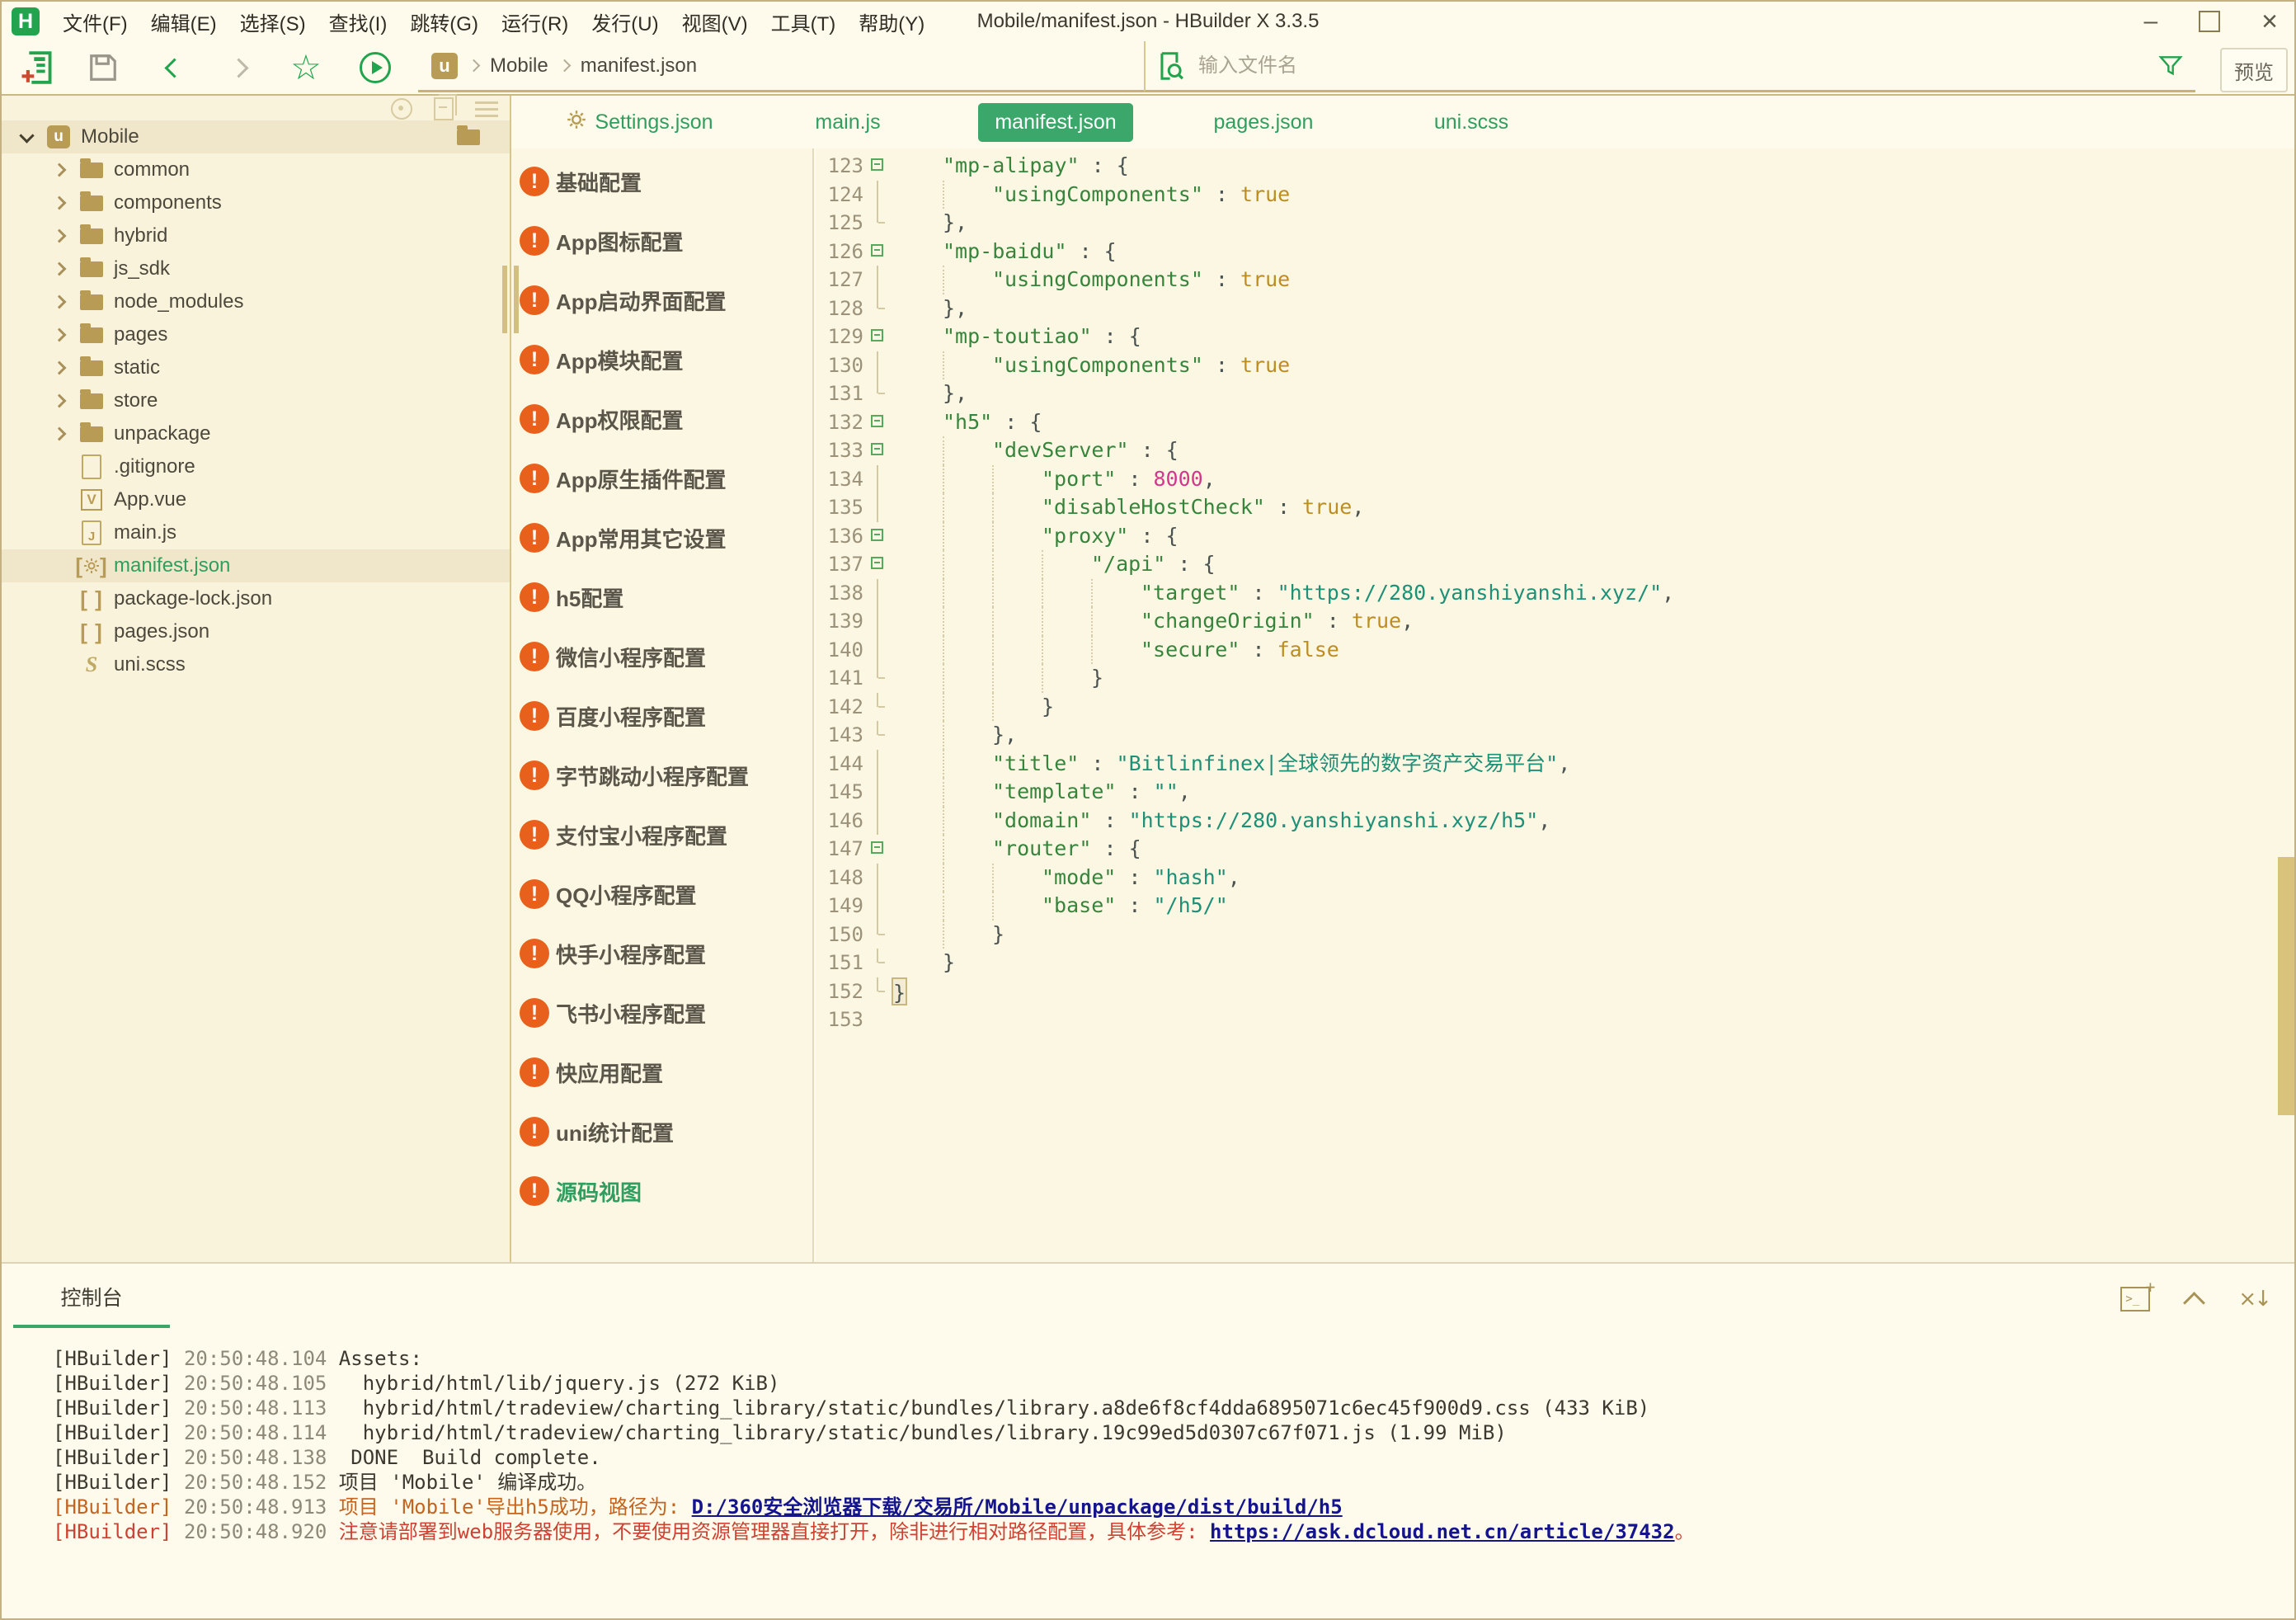 The height and width of the screenshot is (1620, 2296). What do you see at coordinates (661, 716) in the screenshot?
I see `config-item-百度小程序配置: ! 百度小程序配置` at bounding box center [661, 716].